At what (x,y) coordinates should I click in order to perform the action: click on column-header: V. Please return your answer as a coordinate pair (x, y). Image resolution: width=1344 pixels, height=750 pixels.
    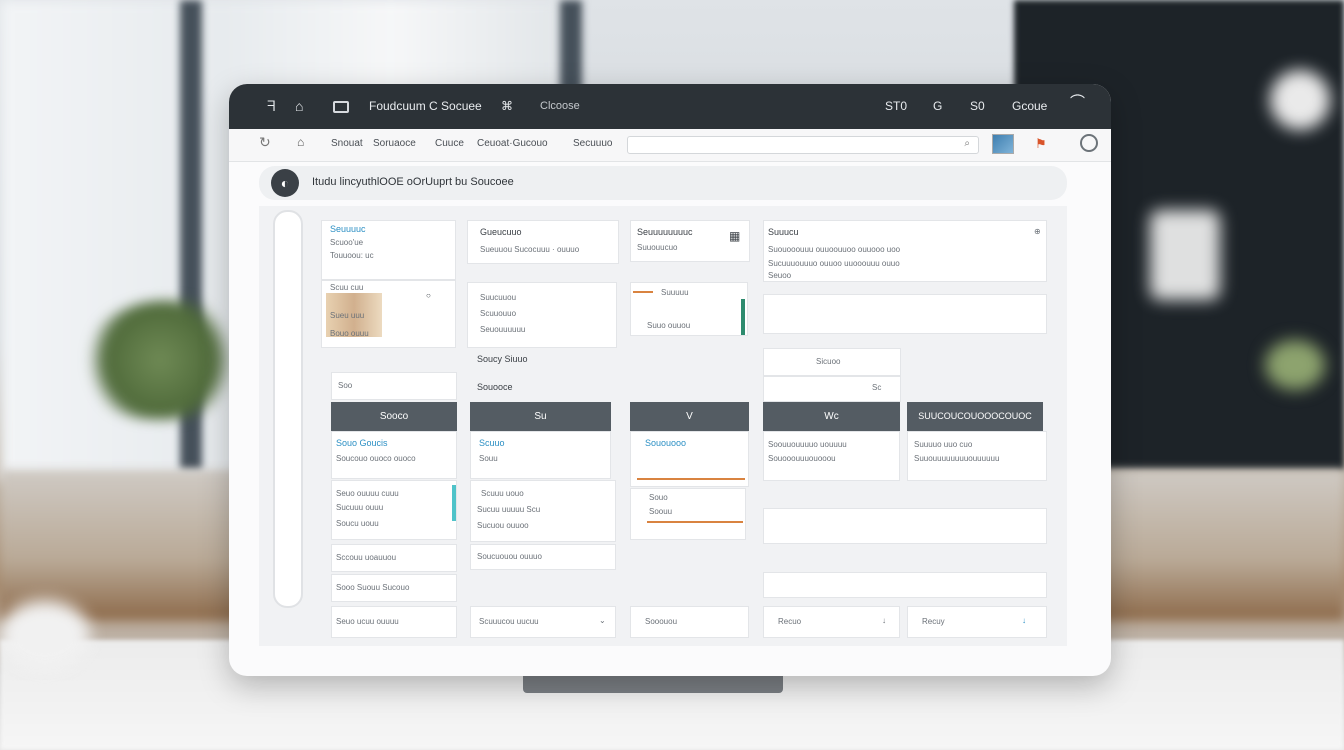
    Looking at the image, I should click on (689, 416).